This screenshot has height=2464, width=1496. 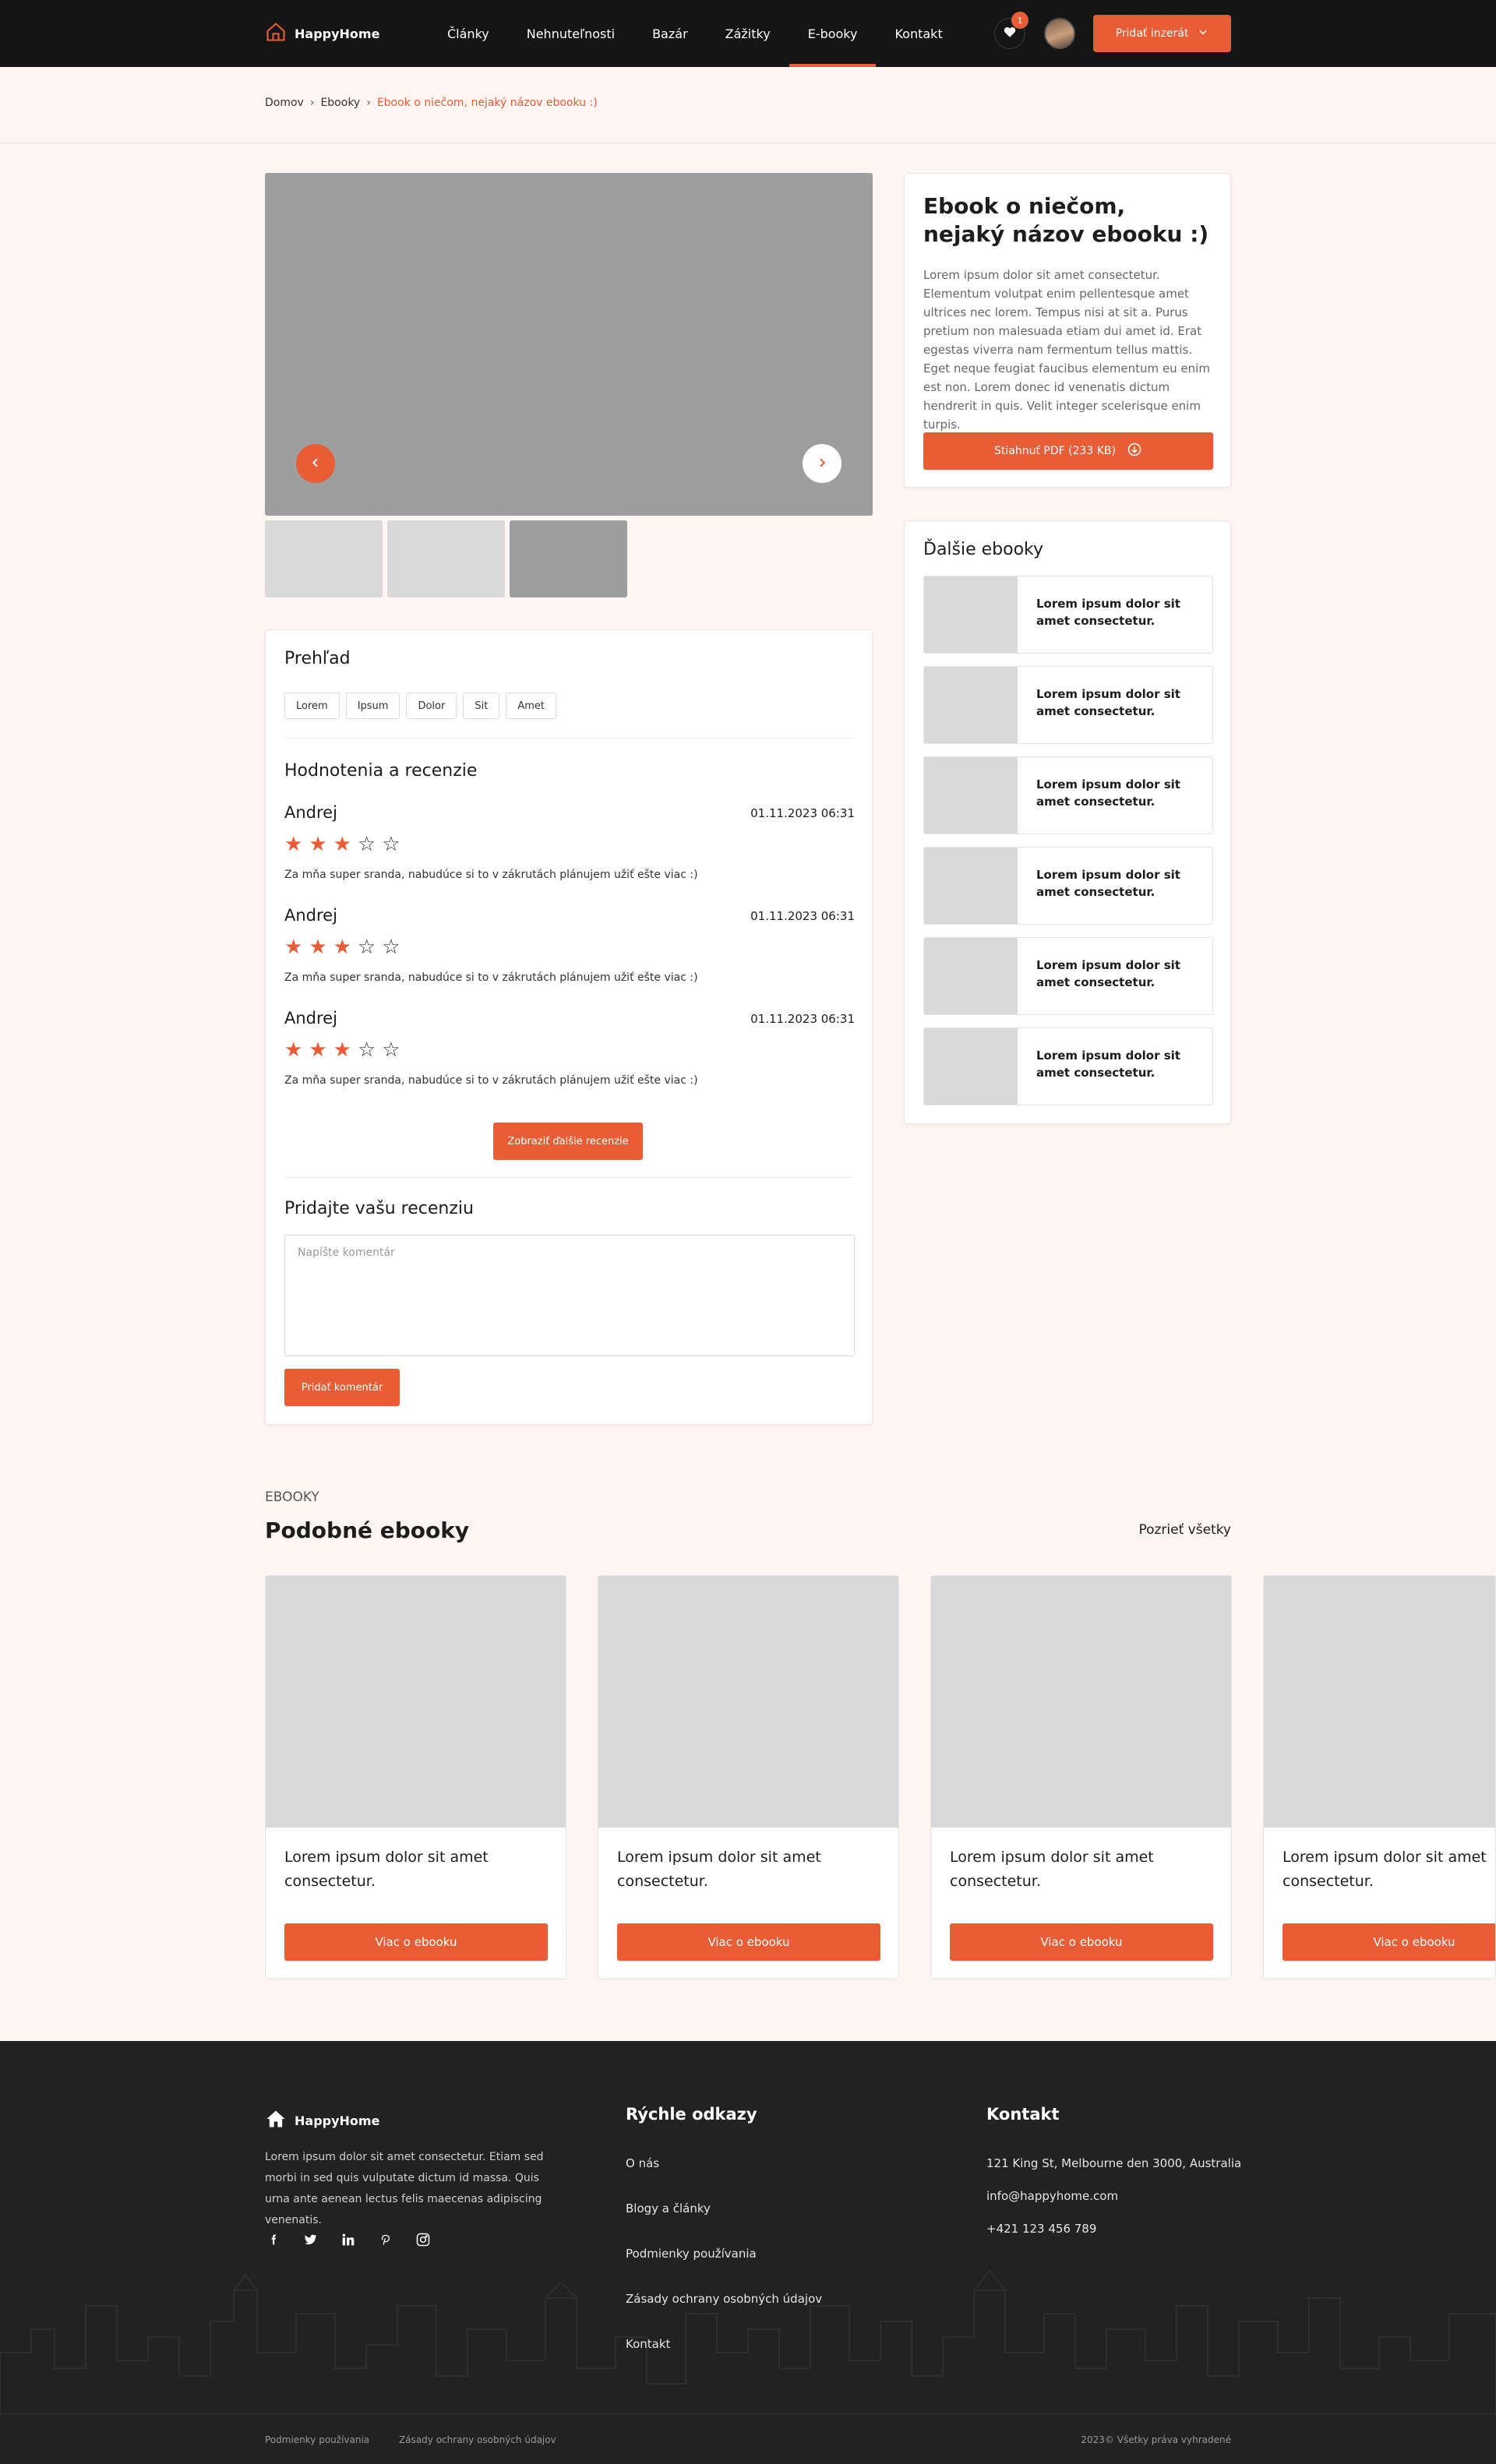 I want to click on quick-links-title: Rýchle odkazy, so click(x=691, y=2114).